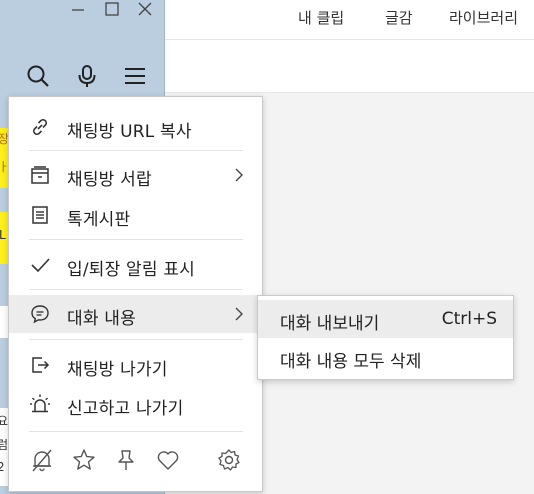 This screenshot has height=494, width=534. I want to click on top-nav: 내 클립 글감 라이브러리, so click(349, 20).